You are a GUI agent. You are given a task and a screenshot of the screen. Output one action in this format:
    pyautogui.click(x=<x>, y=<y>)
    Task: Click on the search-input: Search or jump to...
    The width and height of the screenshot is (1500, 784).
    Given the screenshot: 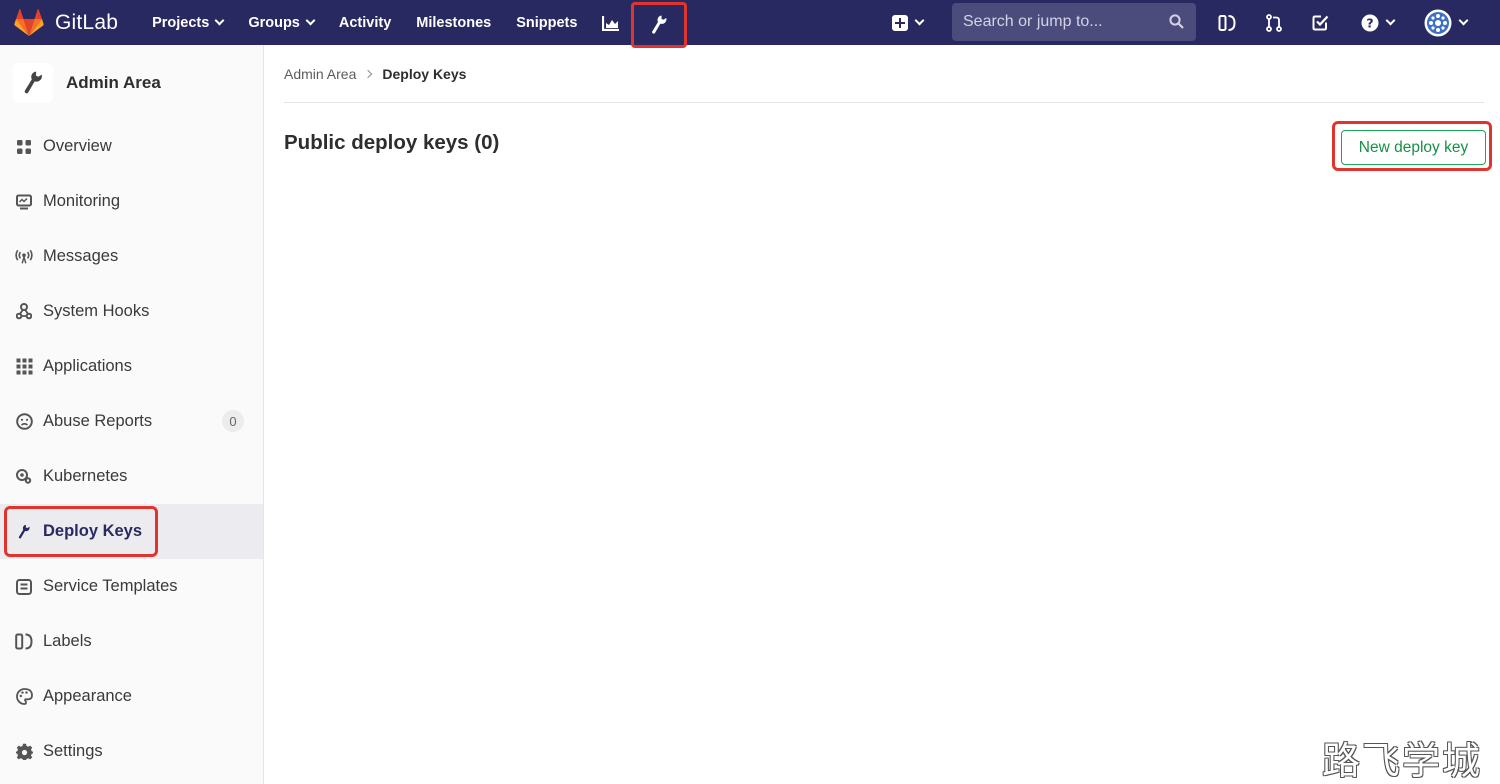 What is the action you would take?
    pyautogui.click(x=1074, y=22)
    